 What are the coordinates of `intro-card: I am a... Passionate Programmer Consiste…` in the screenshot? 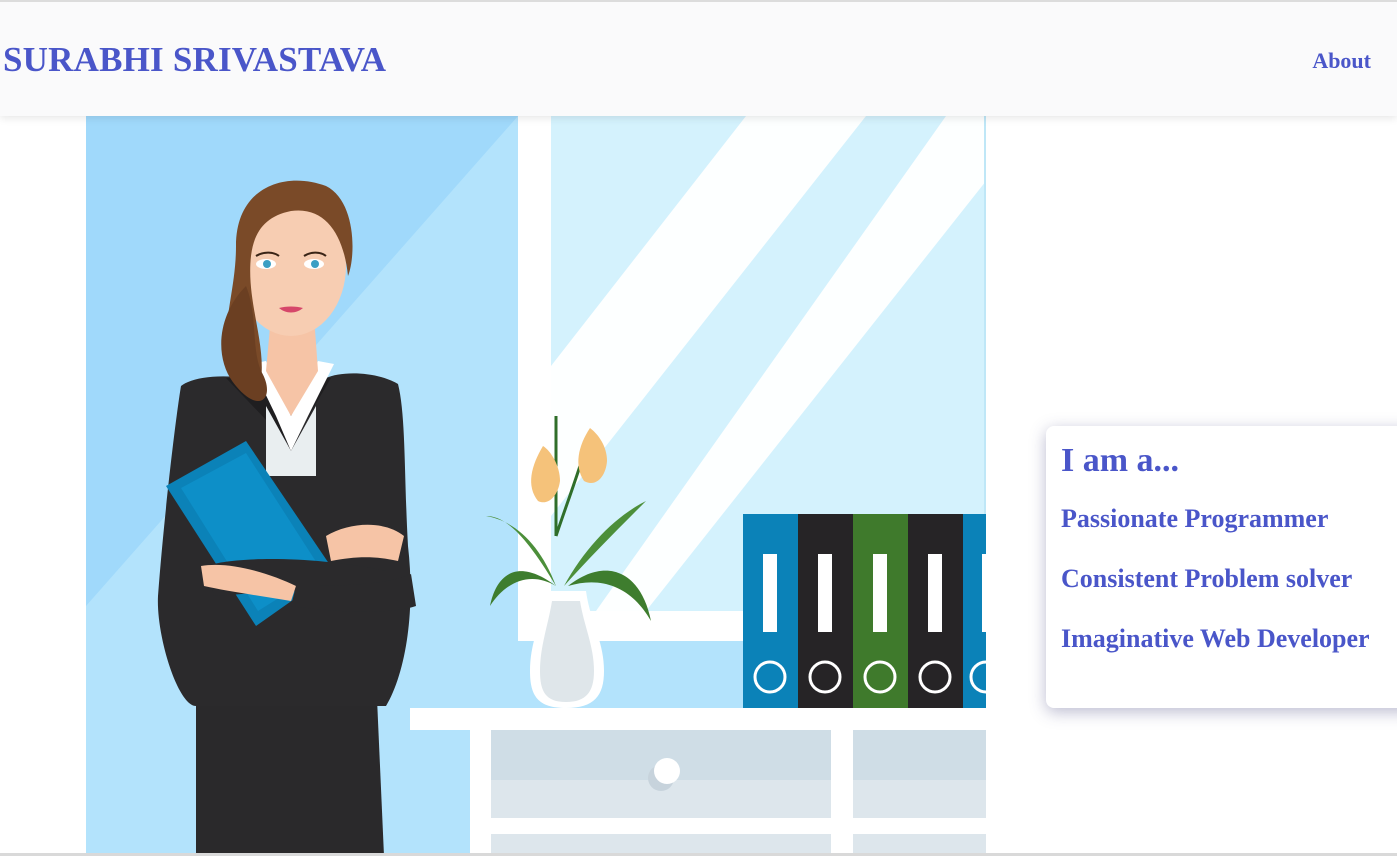 It's located at (1221, 567).